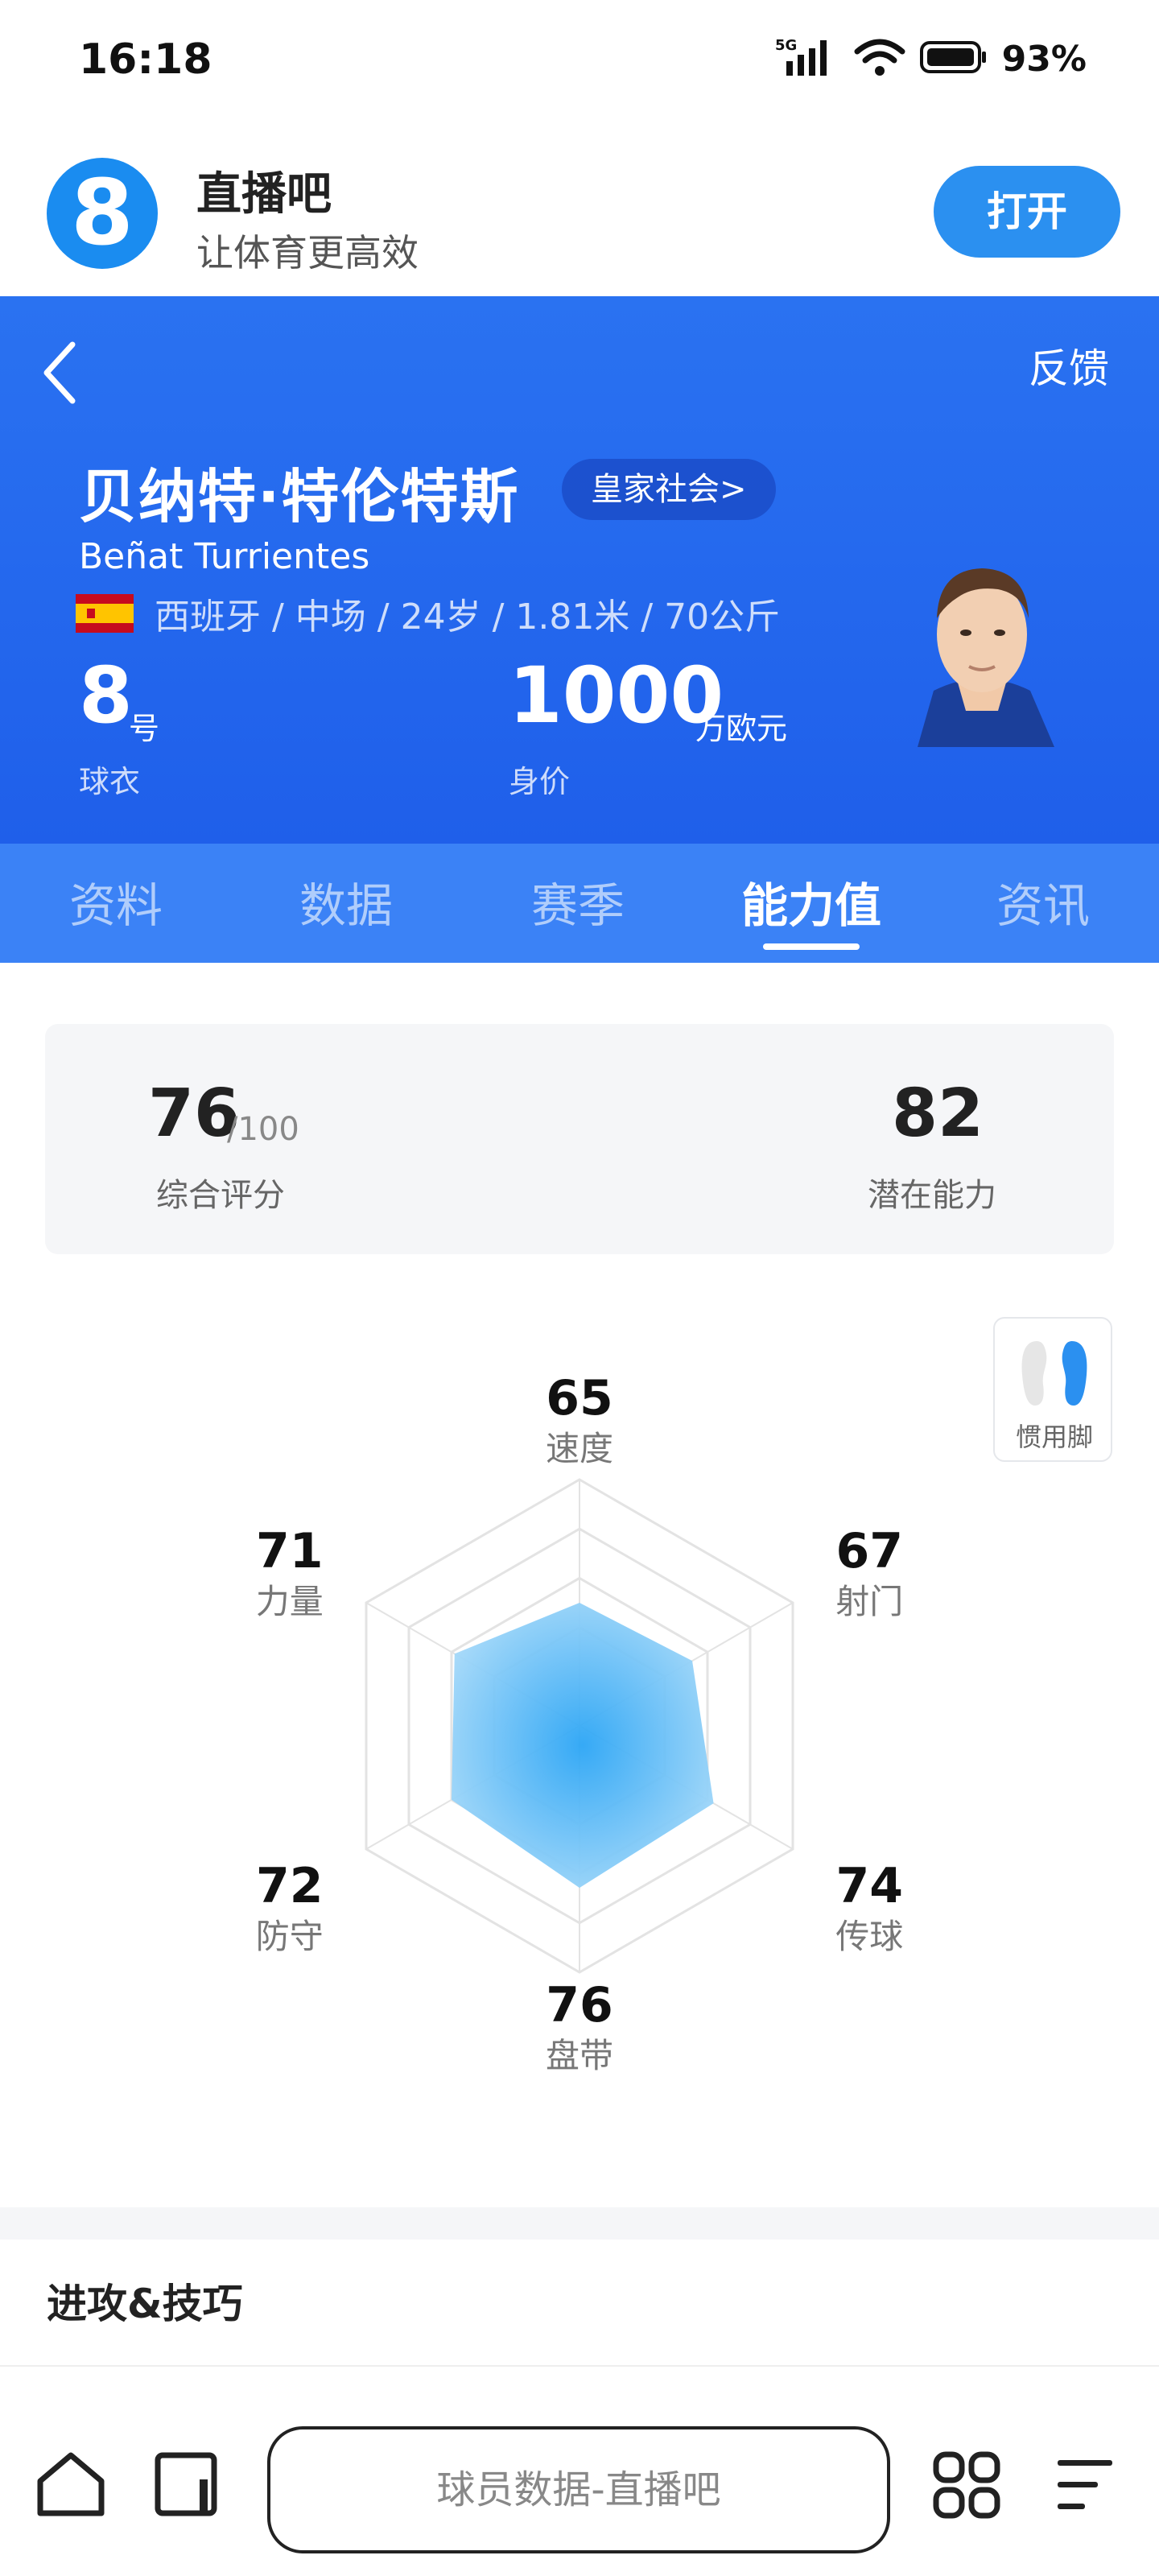 The width and height of the screenshot is (1159, 2576). I want to click on app-logo-text: 8, so click(102, 213).